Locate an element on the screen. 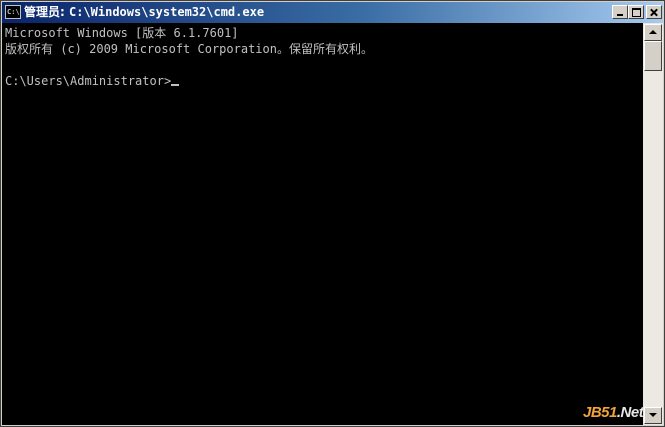  title-prefix: 管理员: is located at coordinates (46, 12).